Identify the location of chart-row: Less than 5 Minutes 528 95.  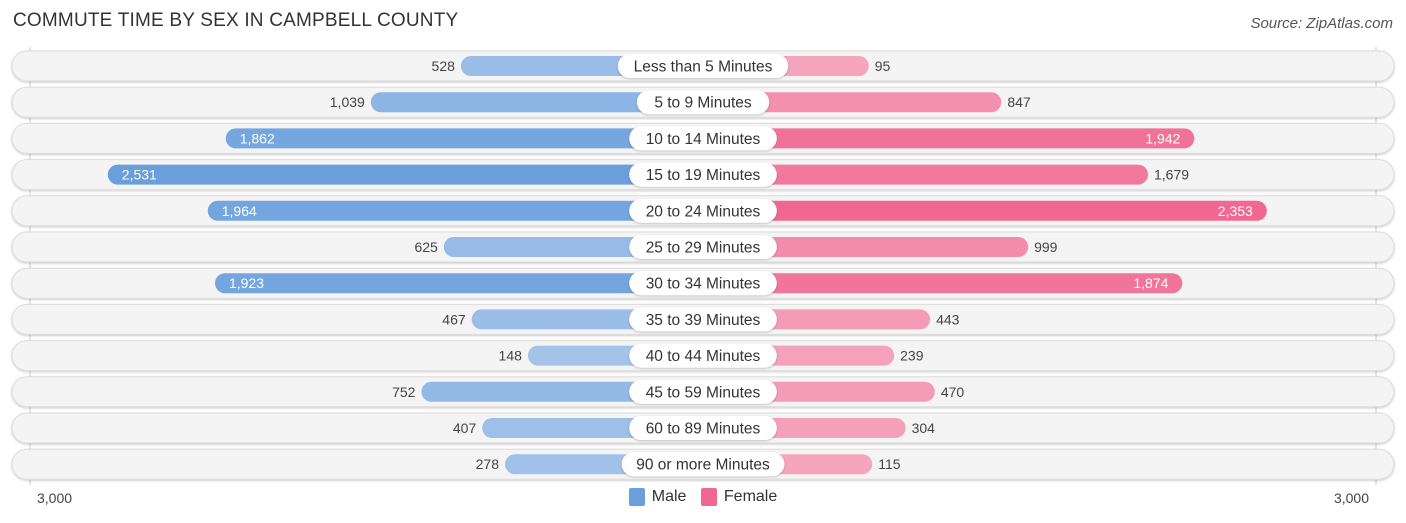
(703, 66).